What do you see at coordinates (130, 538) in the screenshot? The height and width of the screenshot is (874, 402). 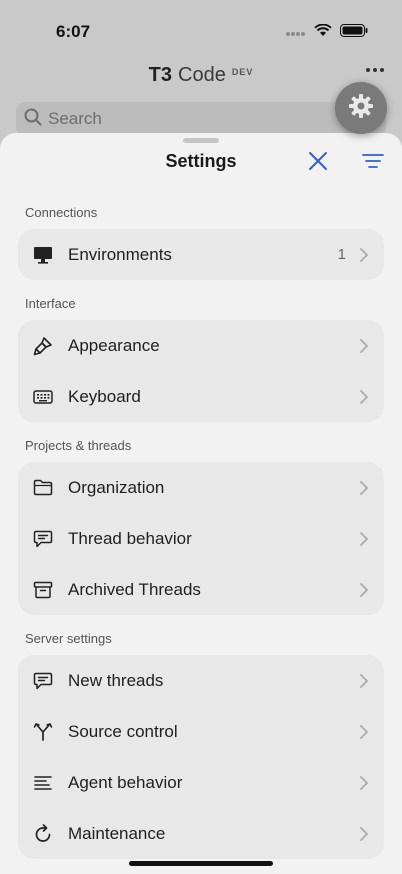 I see `row-label: Thread behavior` at bounding box center [130, 538].